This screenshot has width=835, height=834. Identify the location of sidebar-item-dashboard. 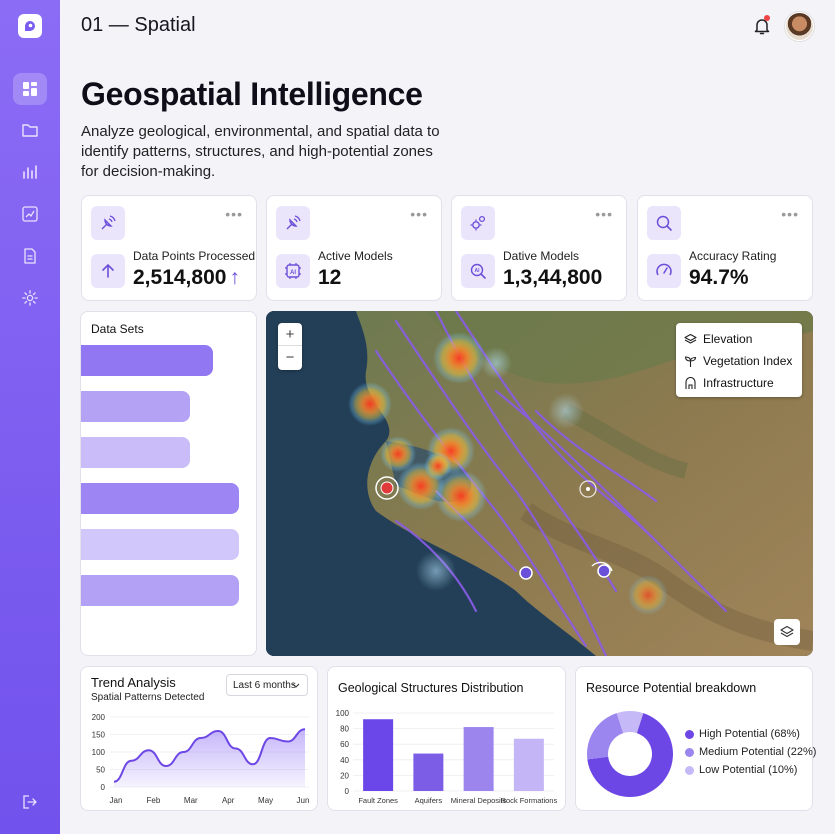
(30, 89).